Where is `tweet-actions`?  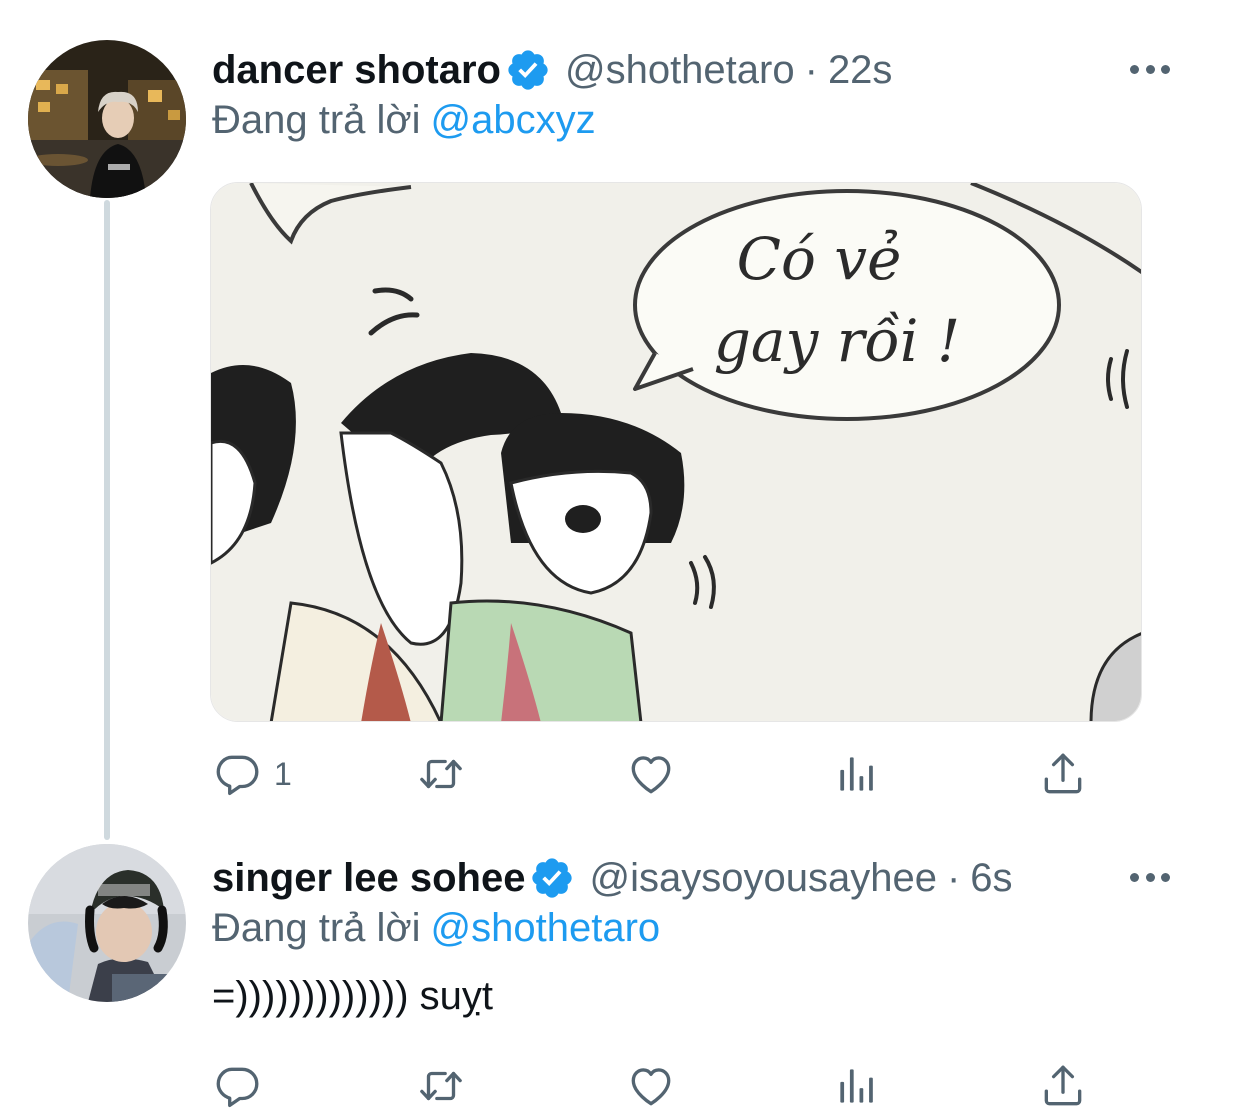 tweet-actions is located at coordinates (652, 1086).